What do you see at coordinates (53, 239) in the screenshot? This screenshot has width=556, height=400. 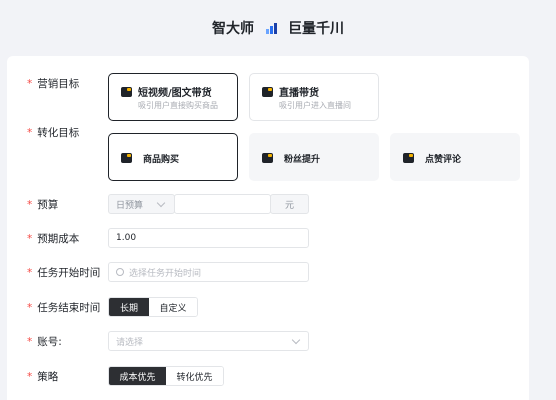 I see `expected-cost-label: * 预期成本` at bounding box center [53, 239].